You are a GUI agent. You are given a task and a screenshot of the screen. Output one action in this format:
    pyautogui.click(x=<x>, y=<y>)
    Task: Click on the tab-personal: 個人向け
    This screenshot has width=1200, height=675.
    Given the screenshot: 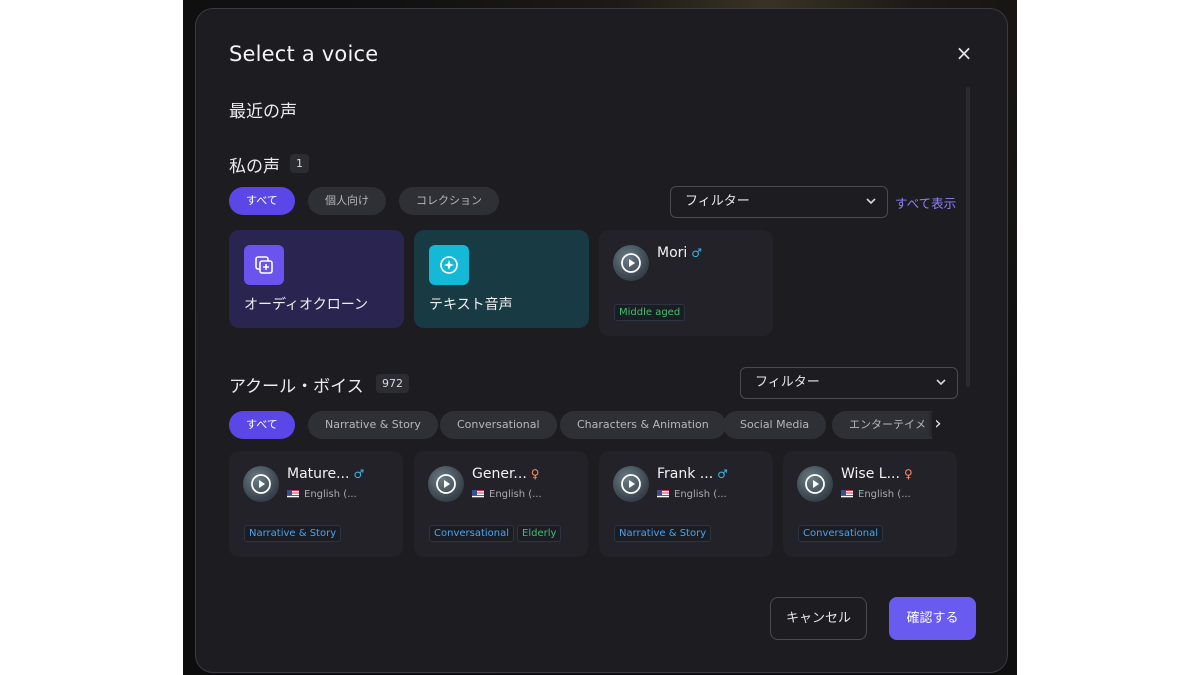 What is the action you would take?
    pyautogui.click(x=347, y=201)
    